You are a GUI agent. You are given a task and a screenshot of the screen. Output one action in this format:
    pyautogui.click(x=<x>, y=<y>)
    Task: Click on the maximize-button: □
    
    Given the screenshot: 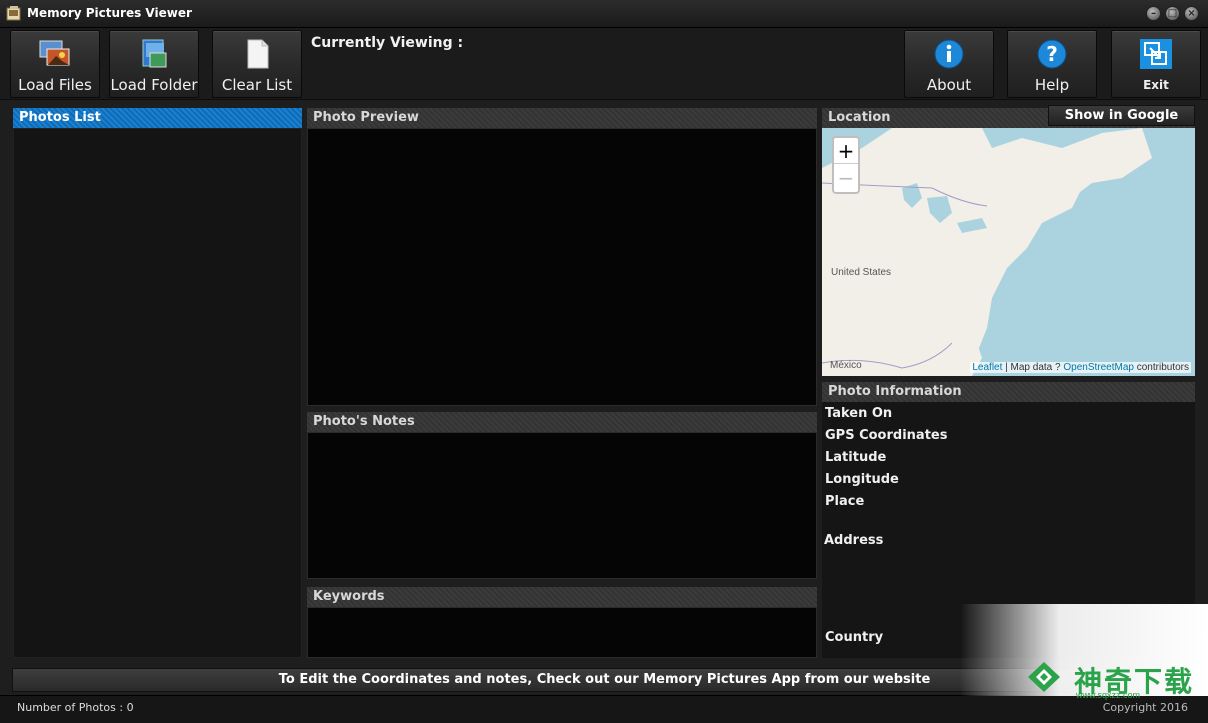 What is the action you would take?
    pyautogui.click(x=1172, y=13)
    